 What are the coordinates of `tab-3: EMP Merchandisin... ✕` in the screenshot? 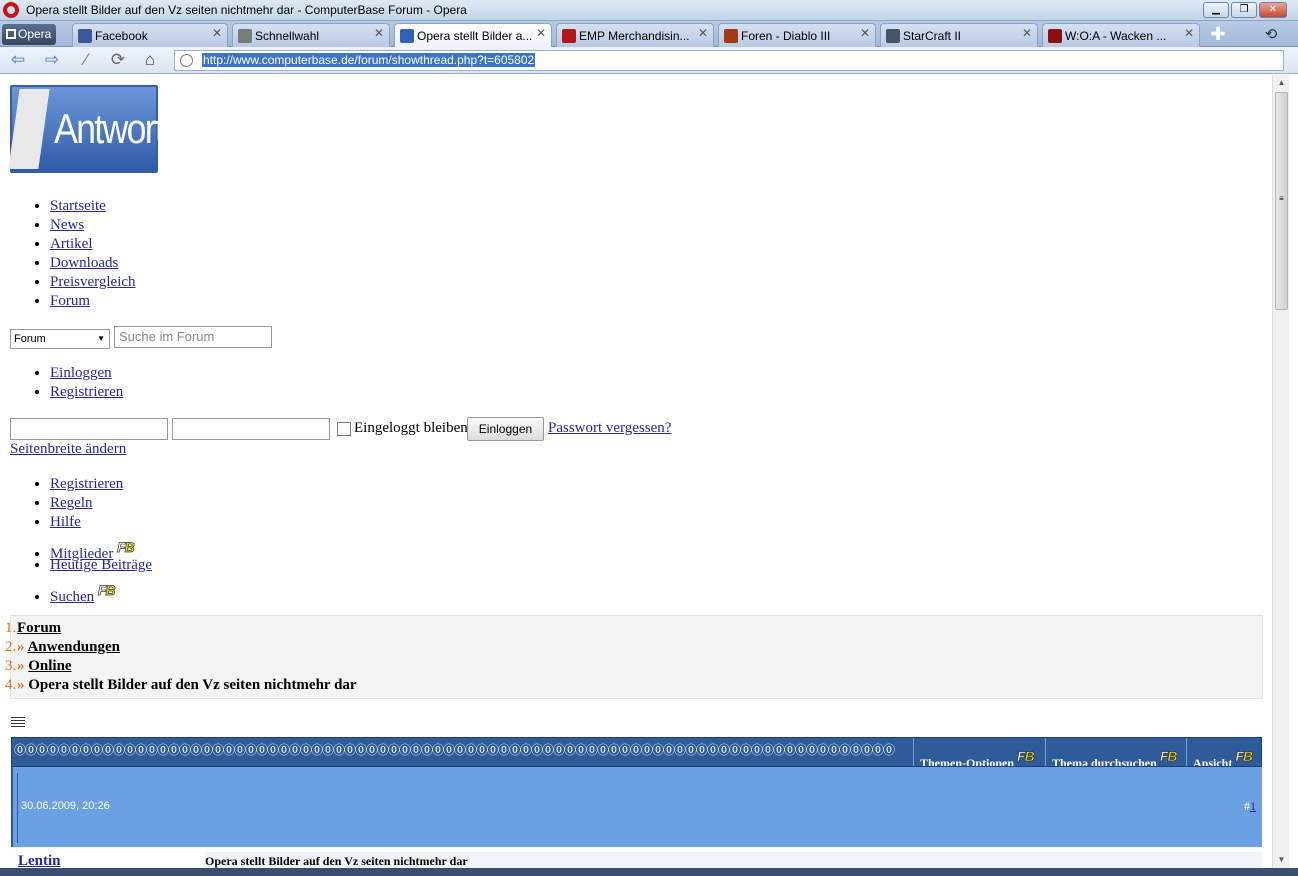 It's located at (635, 35).